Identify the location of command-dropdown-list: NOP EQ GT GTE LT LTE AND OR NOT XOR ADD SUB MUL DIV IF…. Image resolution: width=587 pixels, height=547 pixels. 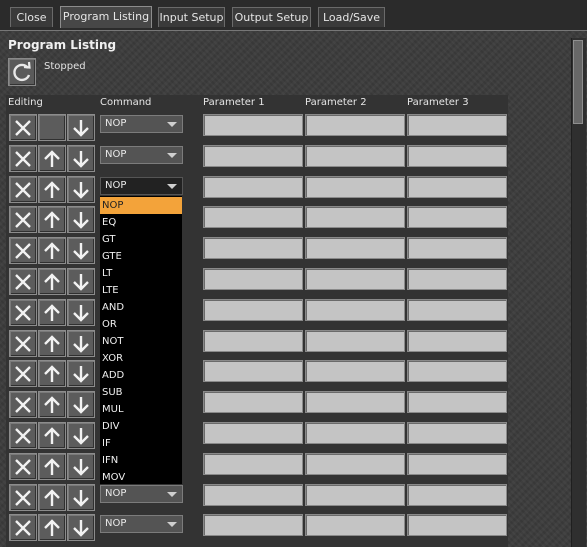
(141, 340).